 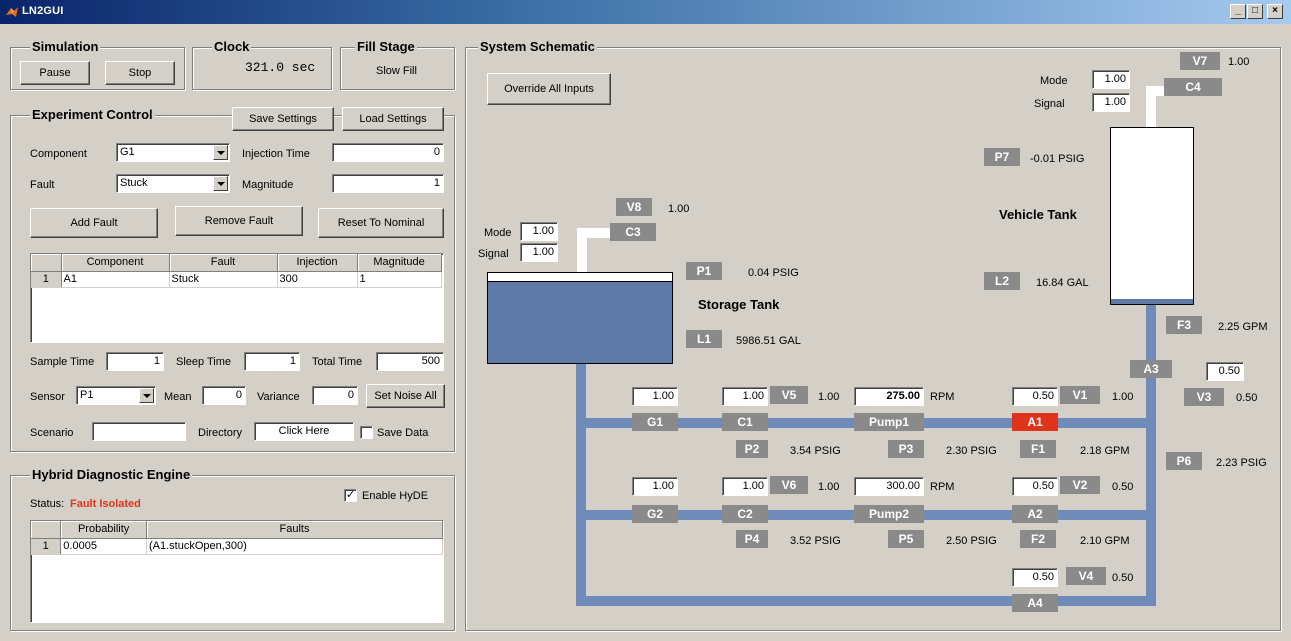 I want to click on pump1-rpm-label: RPM, so click(x=942, y=397).